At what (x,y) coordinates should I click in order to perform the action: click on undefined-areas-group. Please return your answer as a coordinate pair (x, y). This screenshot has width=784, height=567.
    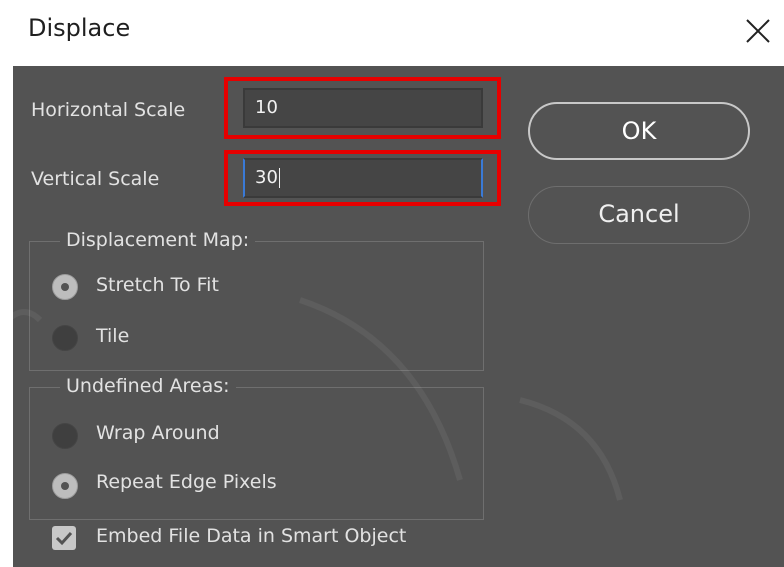
    Looking at the image, I should click on (256, 453).